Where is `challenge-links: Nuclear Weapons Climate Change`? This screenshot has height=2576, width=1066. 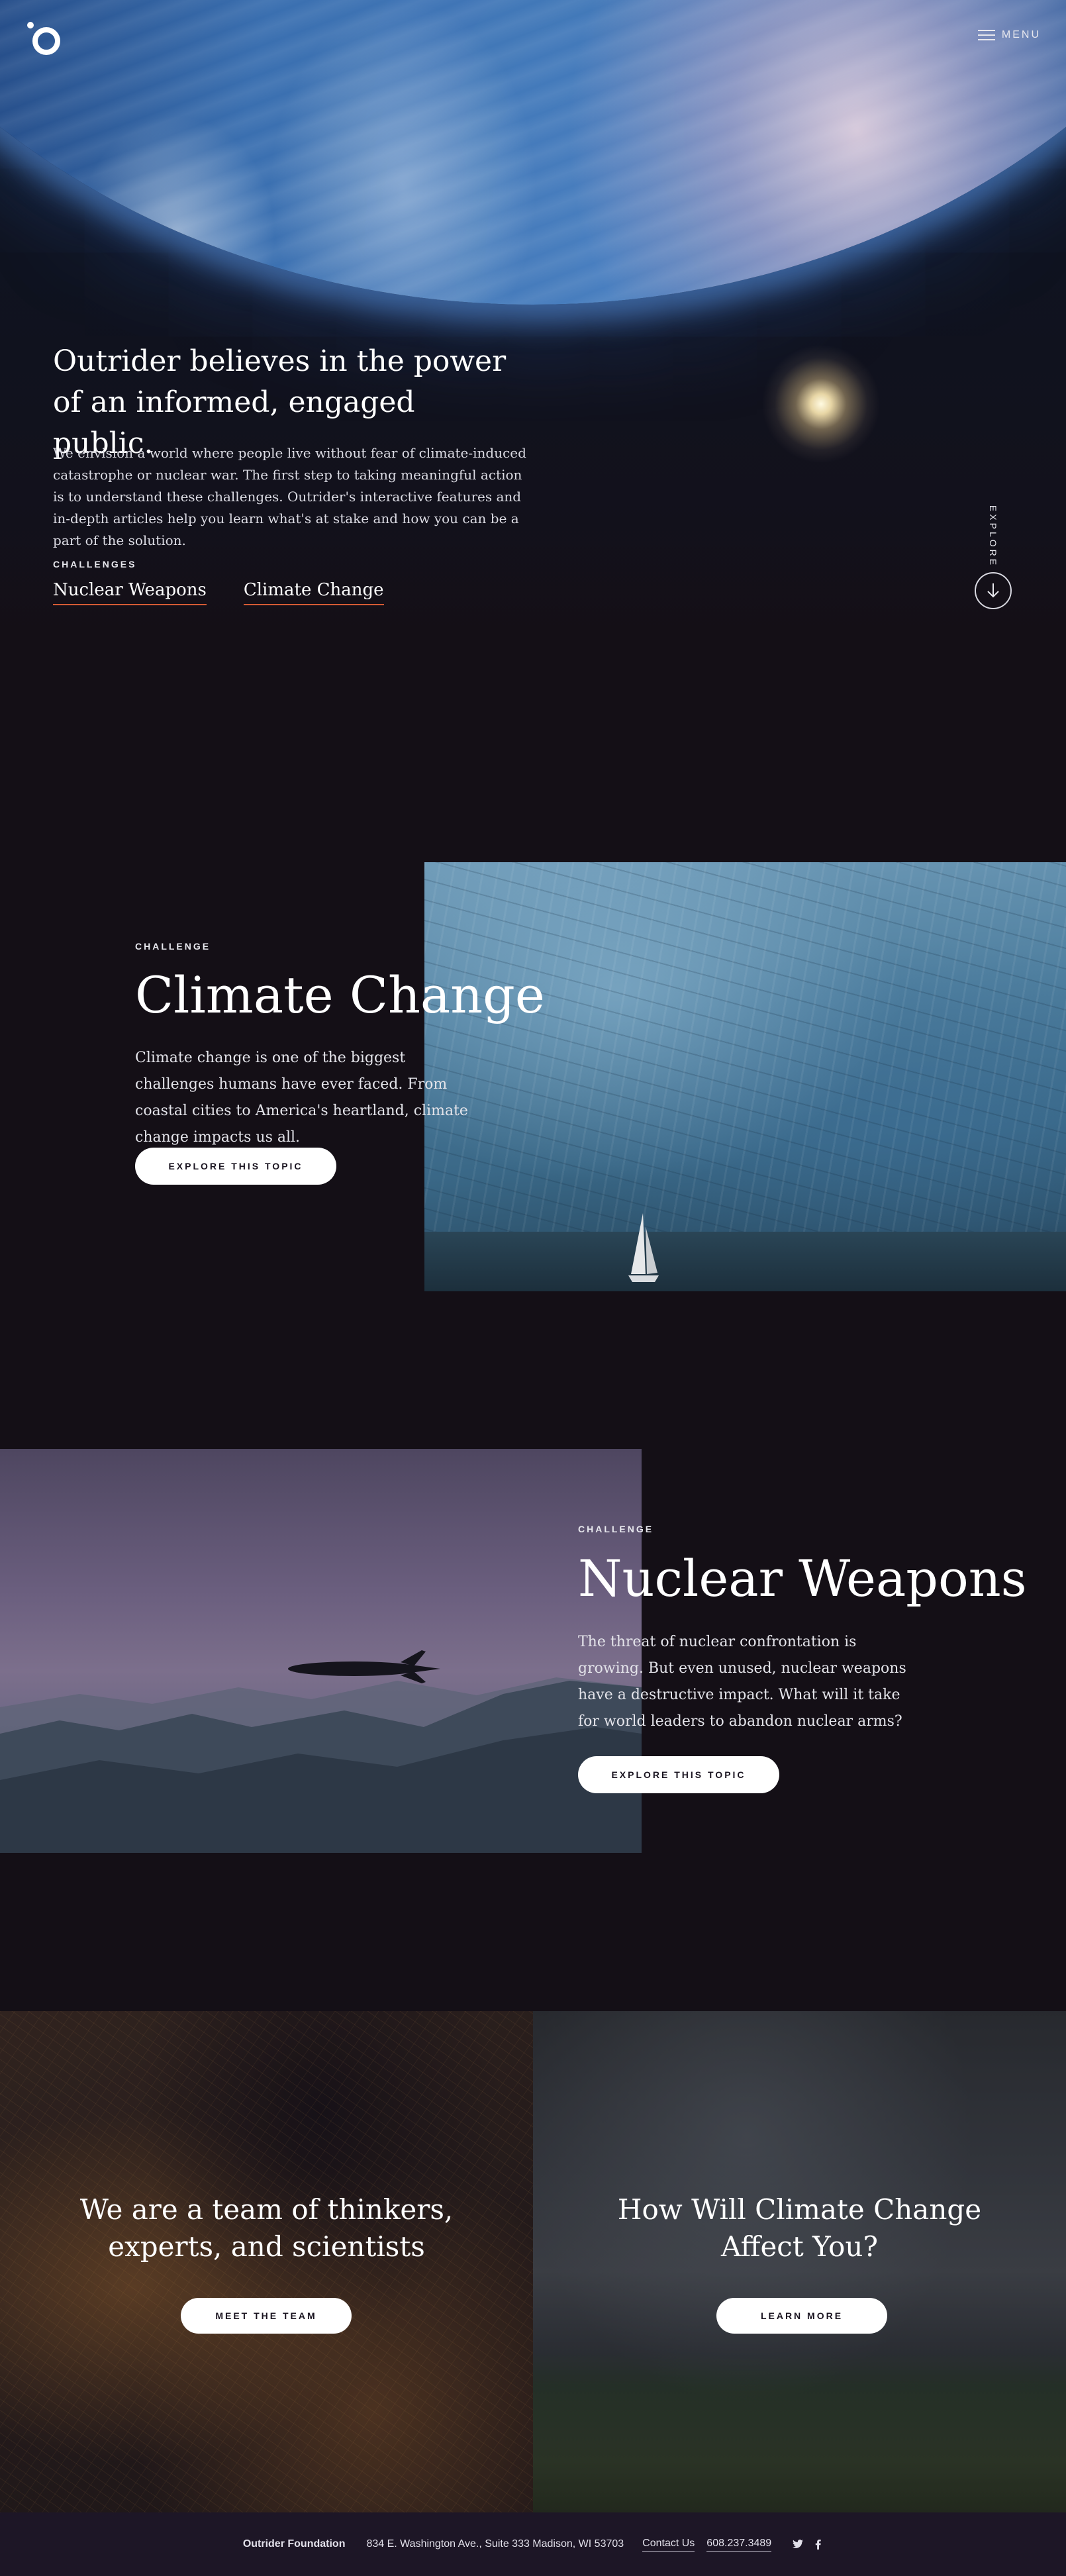 challenge-links: Nuclear Weapons Climate Change is located at coordinates (218, 592).